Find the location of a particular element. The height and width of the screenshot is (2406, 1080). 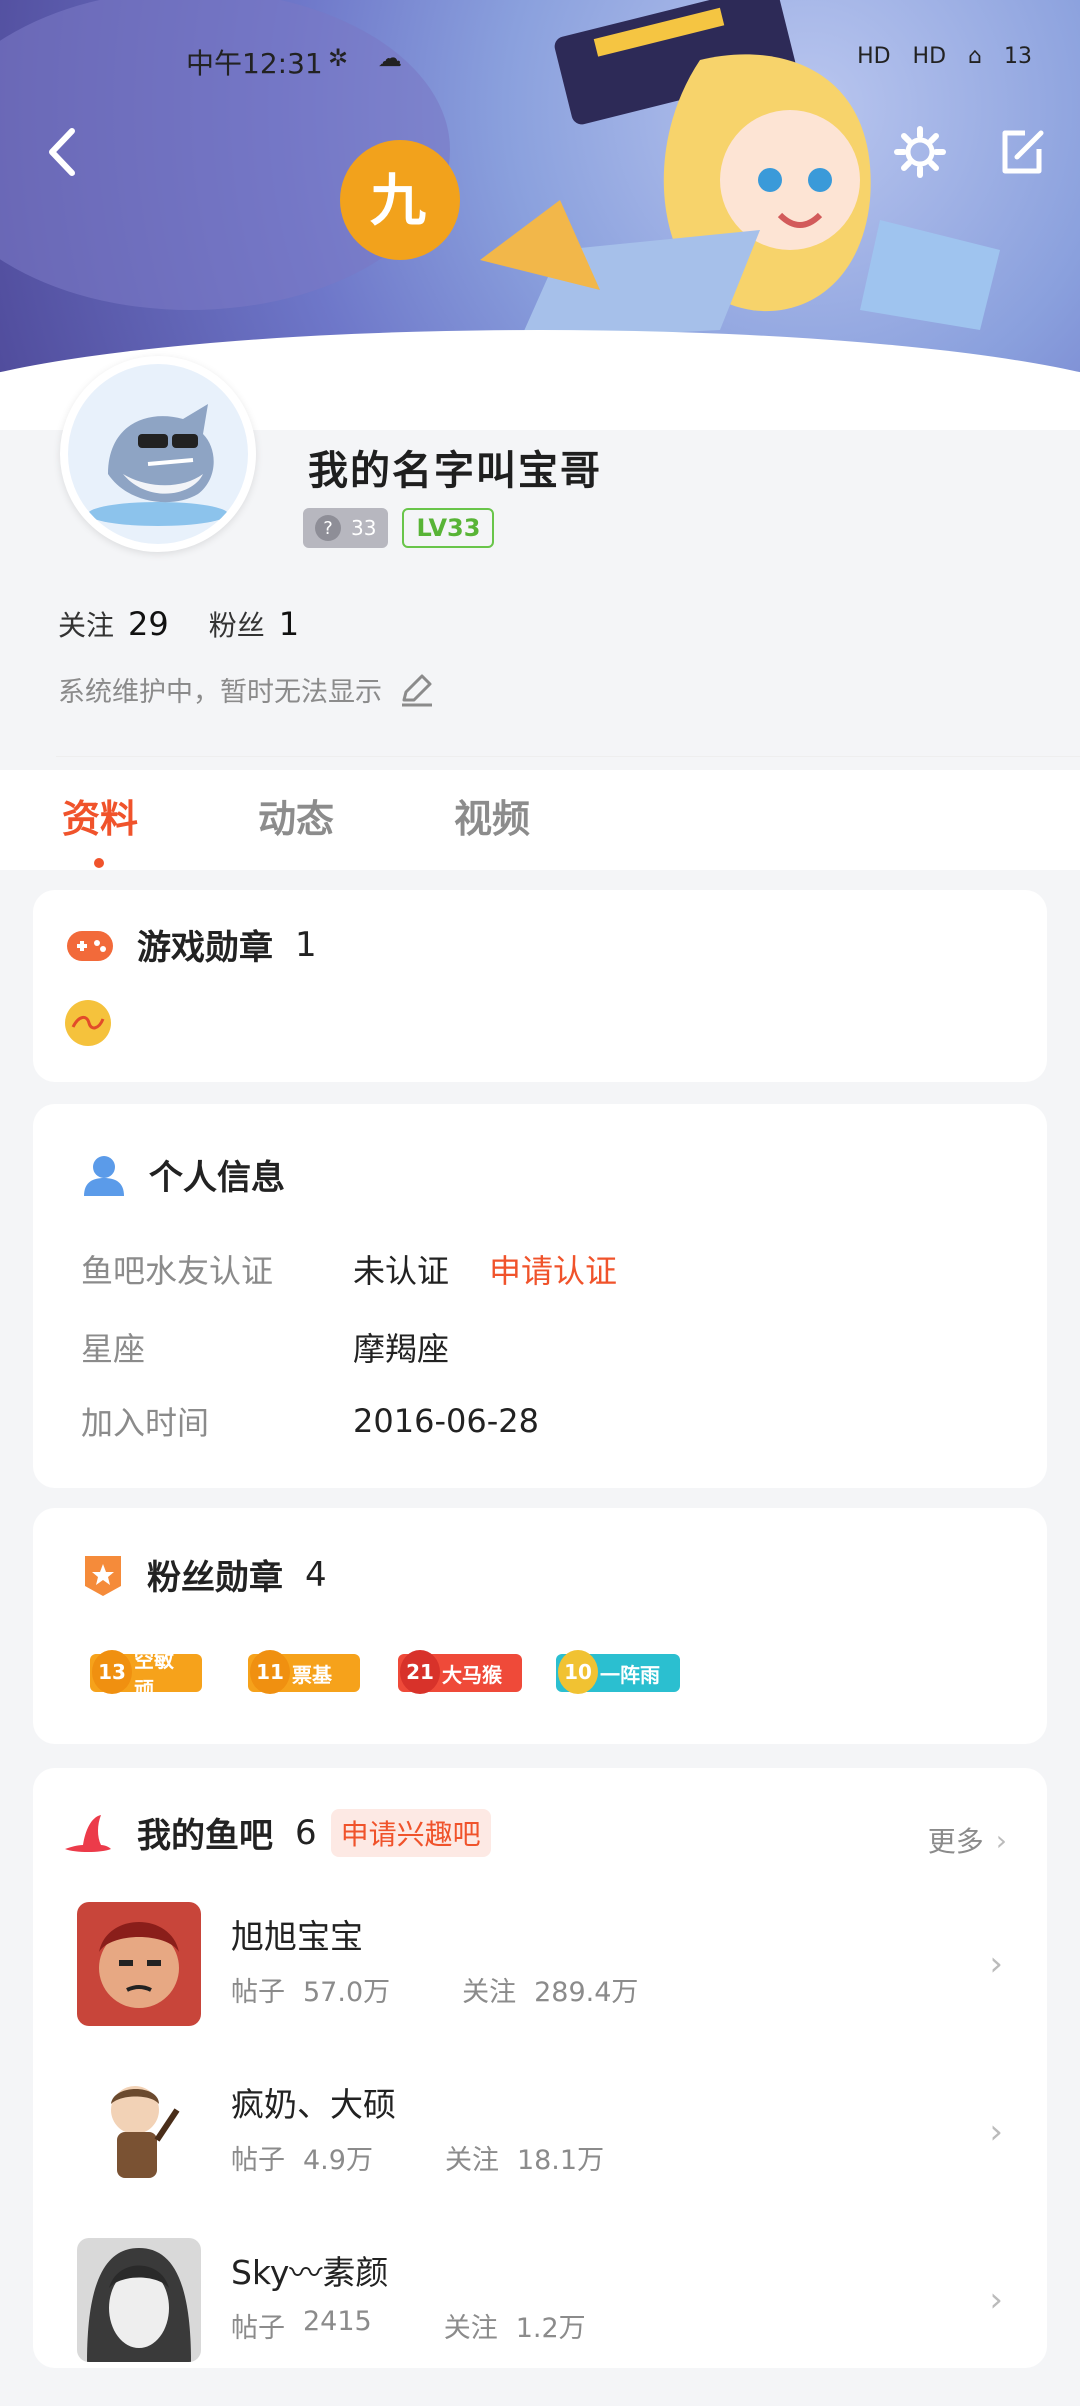

fan-medal-item: 21 大马猴 is located at coordinates (460, 1672).